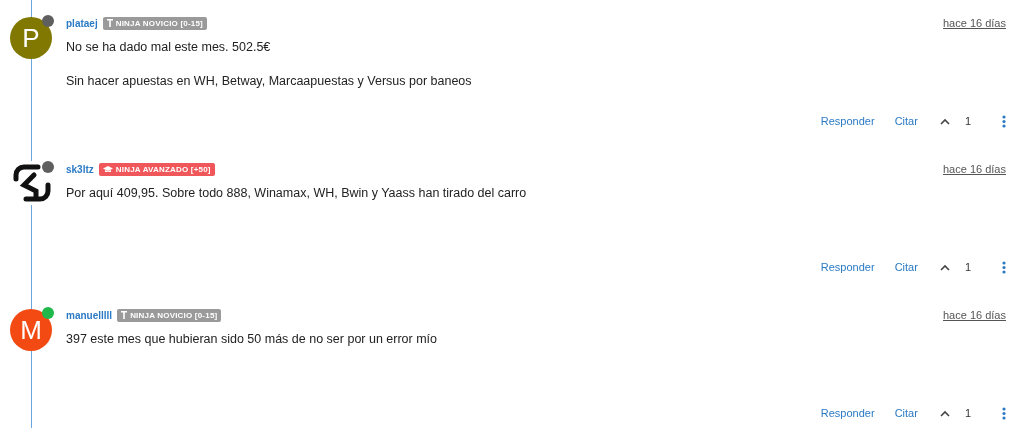 Image resolution: width=1024 pixels, height=428 pixels. What do you see at coordinates (252, 339) in the screenshot?
I see `comment-text: 397 este mes que hubieran sido 50 más de no ser por un error mío` at bounding box center [252, 339].